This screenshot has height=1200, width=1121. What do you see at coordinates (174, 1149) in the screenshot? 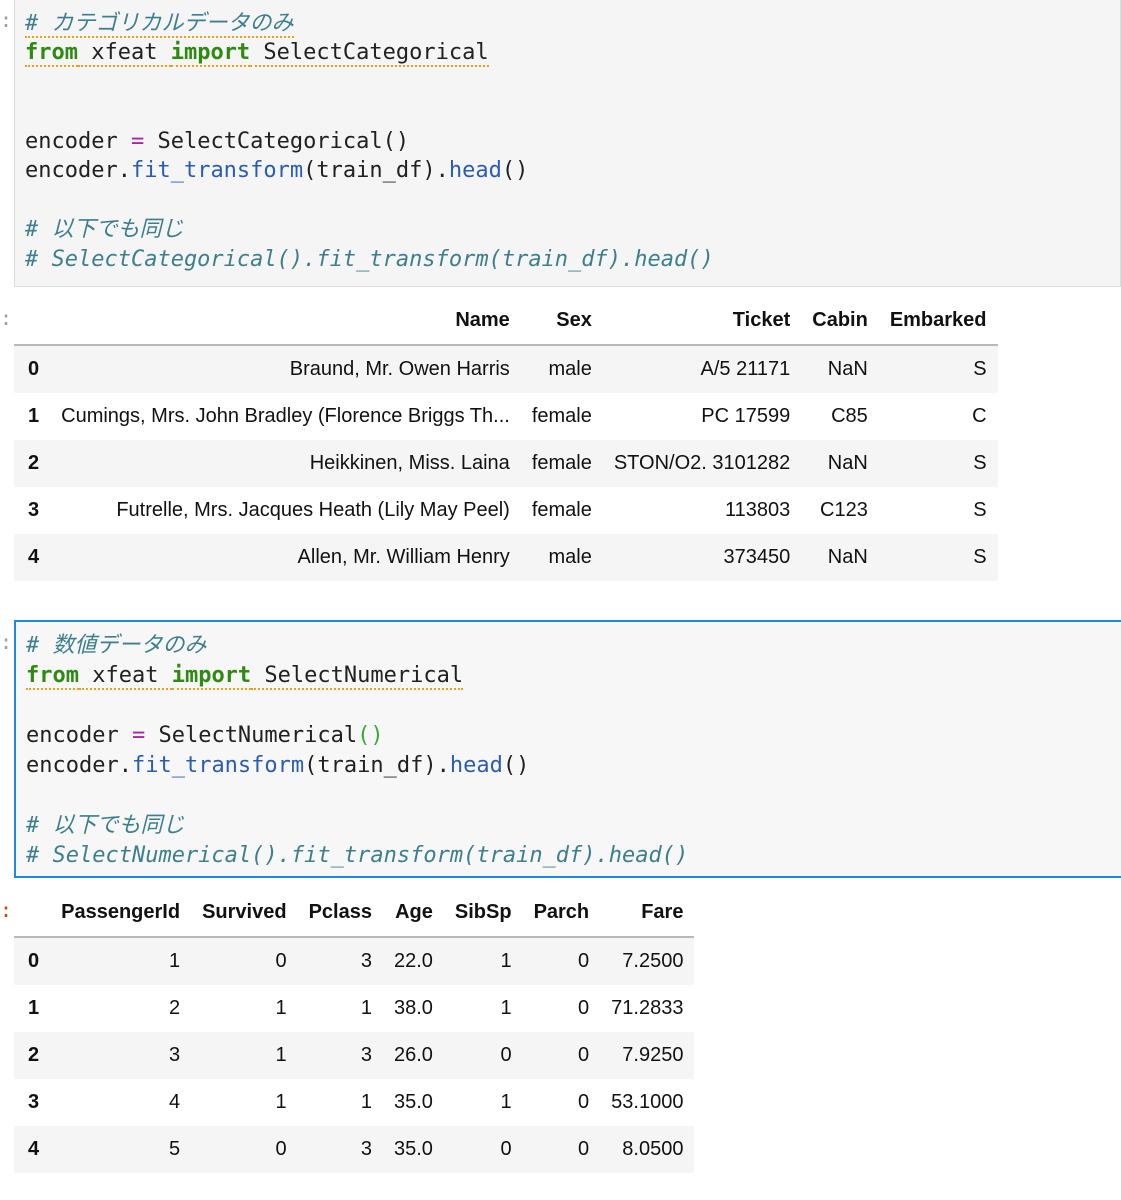
I see `table-cell: 5` at bounding box center [174, 1149].